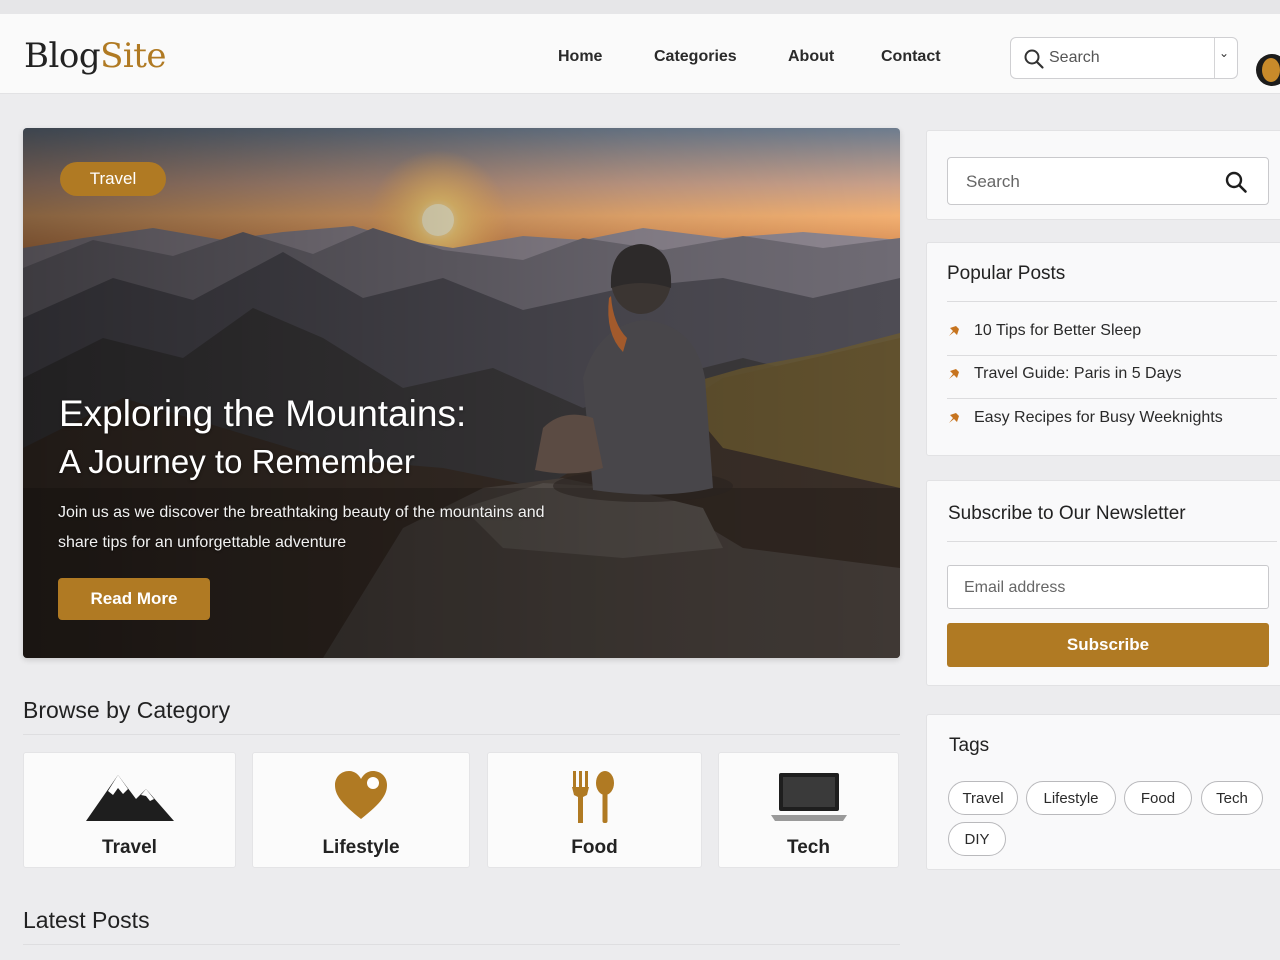 This screenshot has width=1280, height=960. Describe the element at coordinates (592, 797) in the screenshot. I see `fork-spoon-icon` at that location.